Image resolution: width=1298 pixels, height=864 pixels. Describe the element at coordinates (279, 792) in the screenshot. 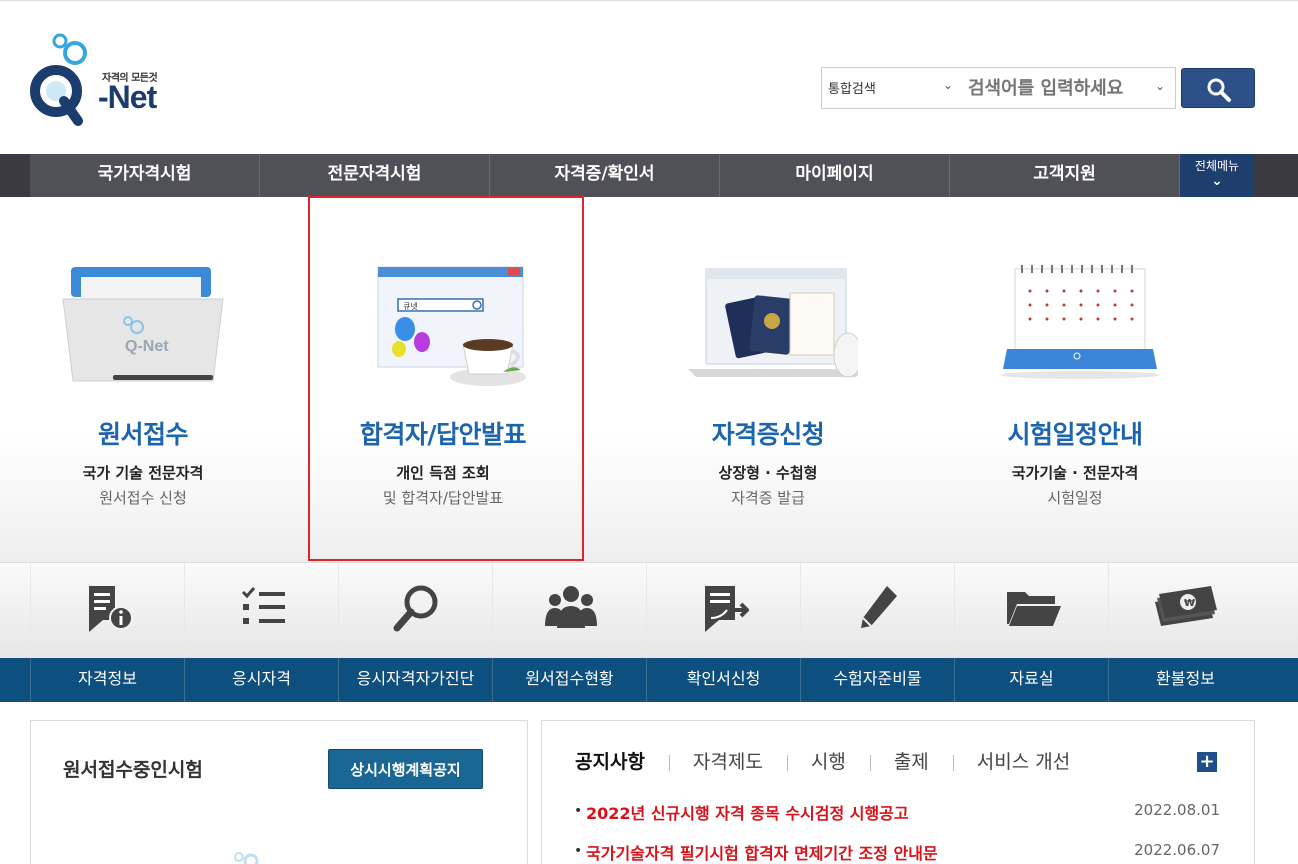

I see `open-applications-panel: 원서접수중인시험 상시시행계획공지` at that location.